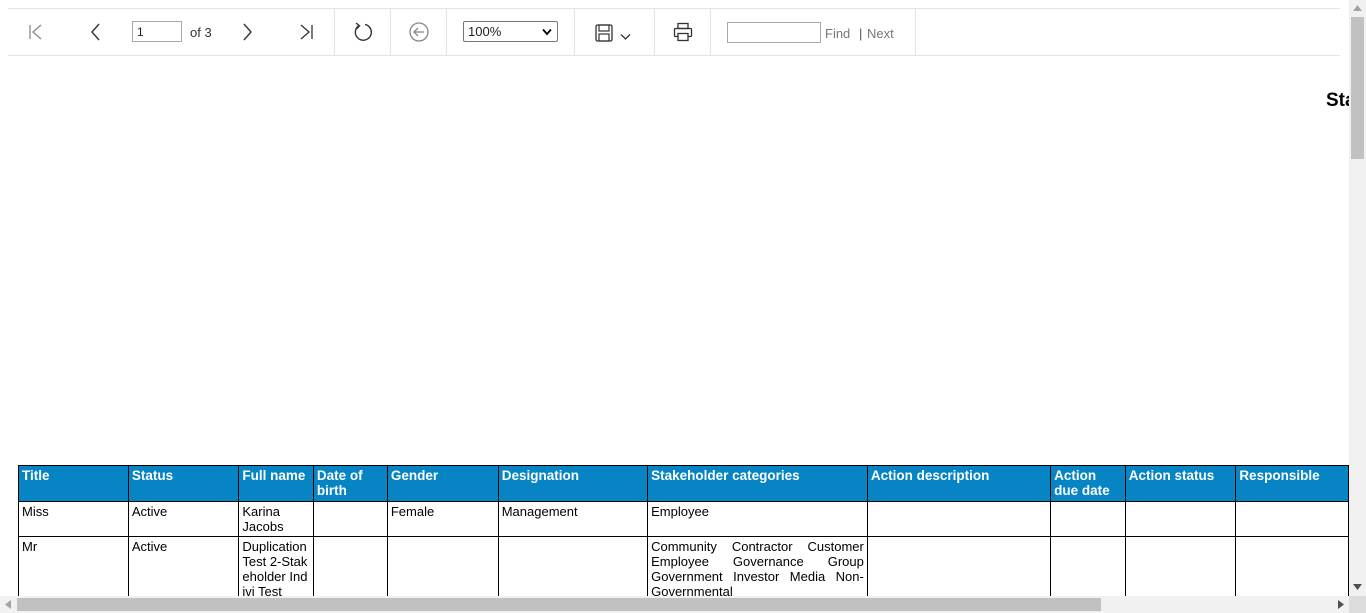 The image size is (1366, 613). Describe the element at coordinates (1357, 8) in the screenshot. I see `scroll-up-icon` at that location.